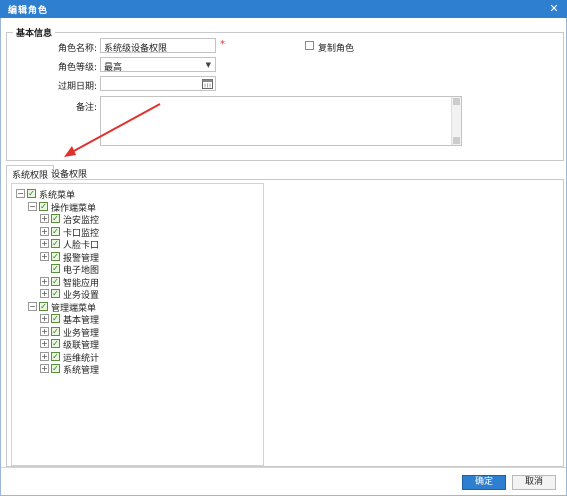 The width and height of the screenshot is (567, 496). Describe the element at coordinates (150, 282) in the screenshot. I see `tree-node: + ✓ 智能应用` at that location.